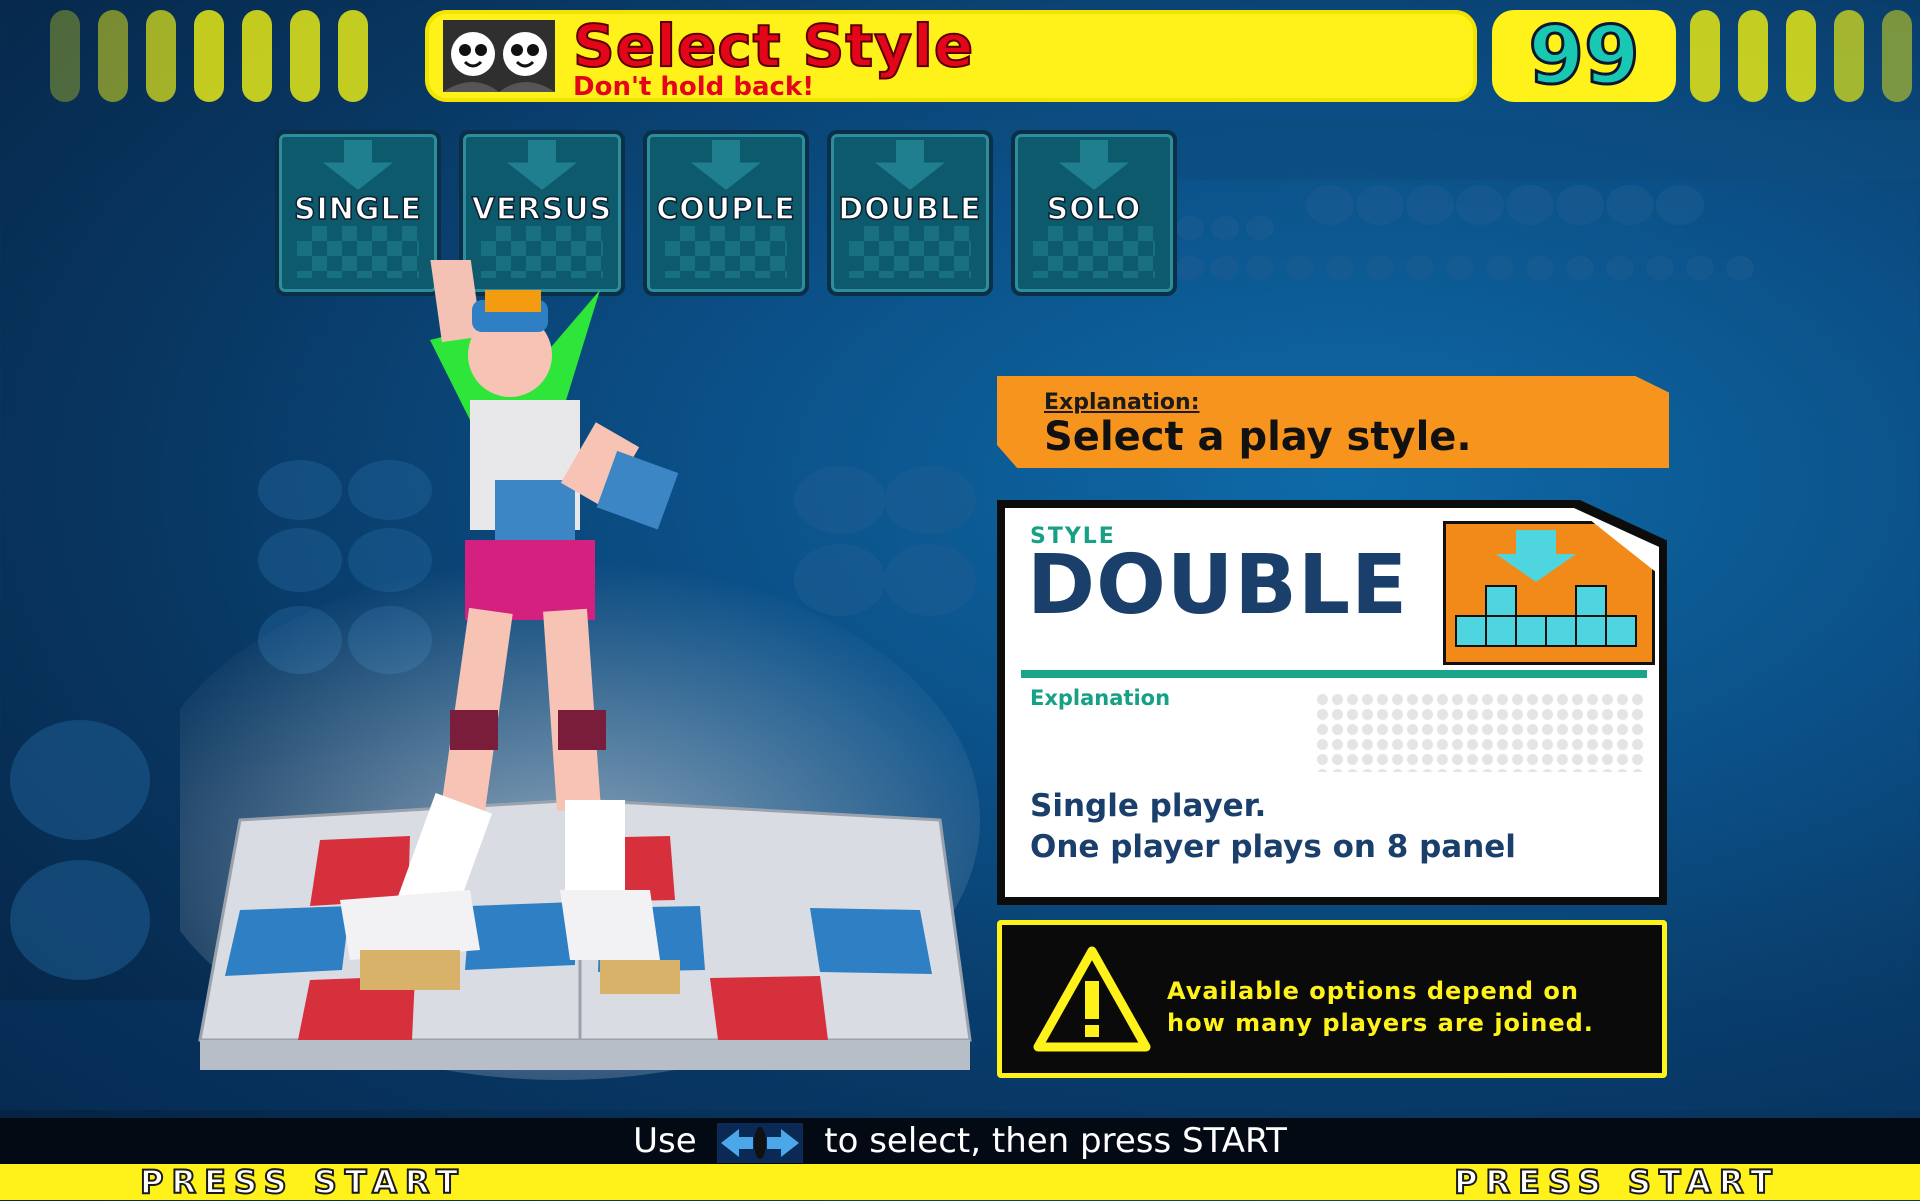 Image resolution: width=1920 pixels, height=1201 pixels. I want to click on header-stripes-right, so click(1805, 56).